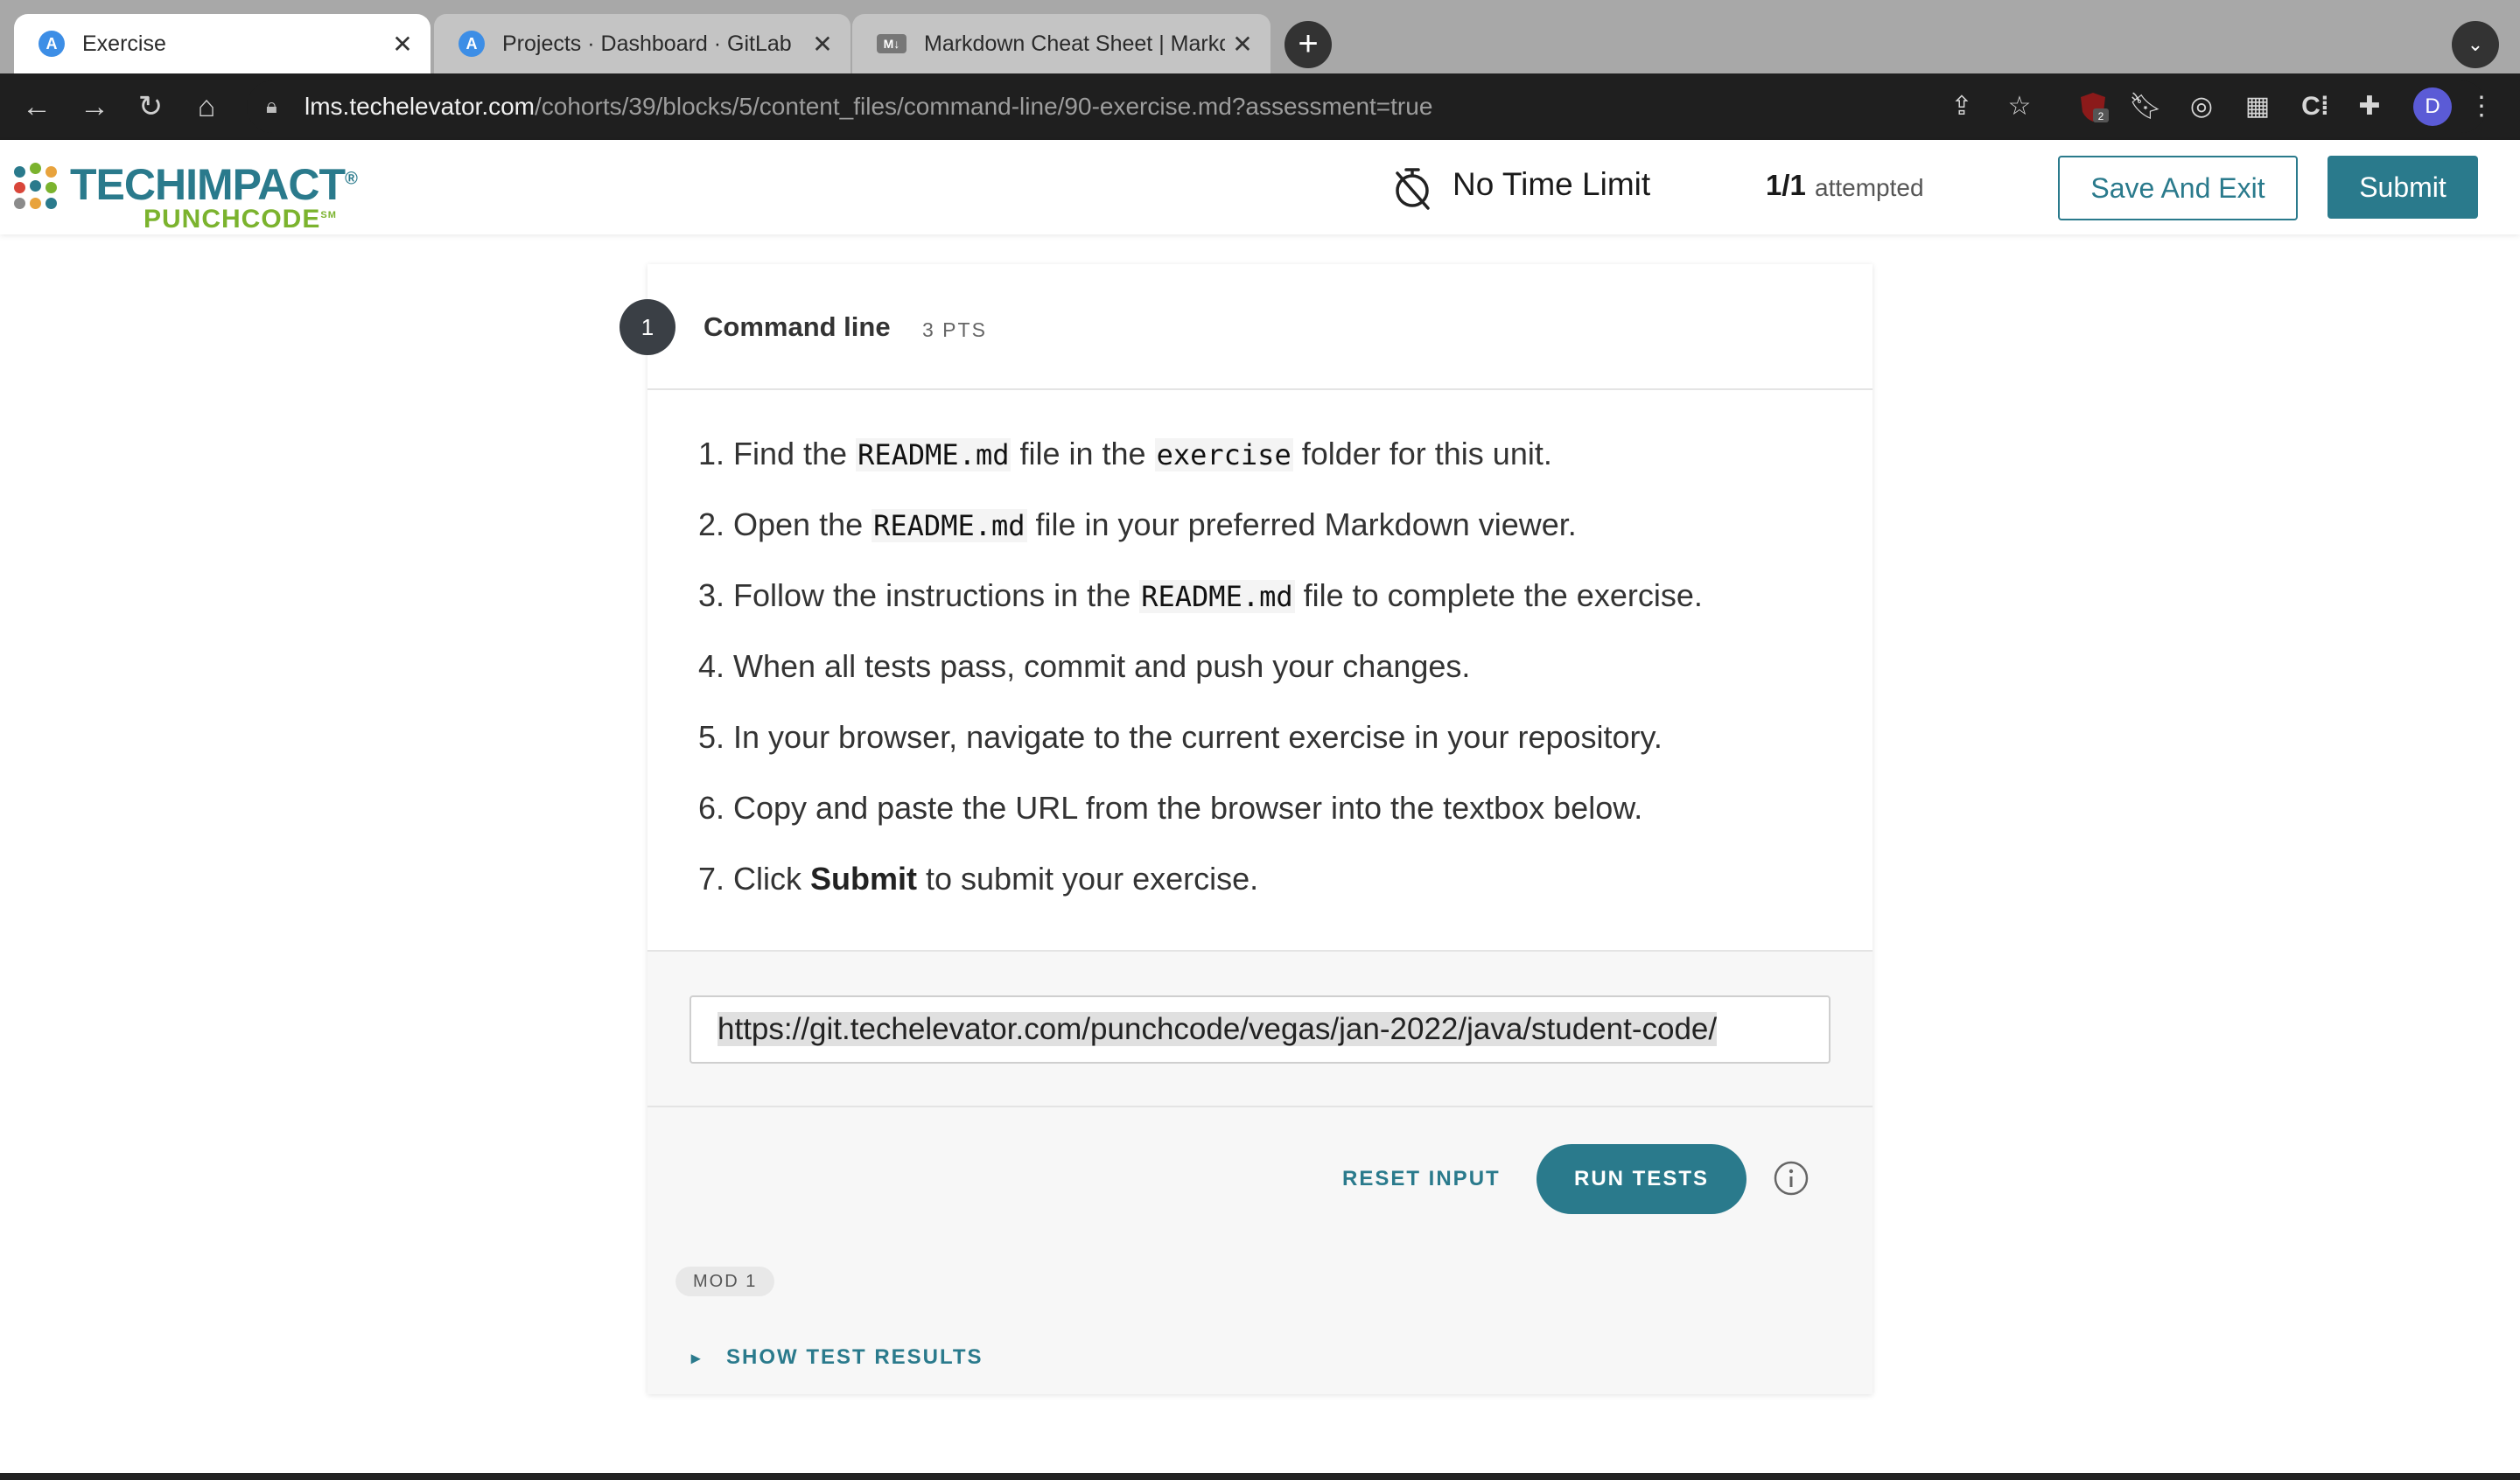  Describe the element at coordinates (855, 1357) in the screenshot. I see `show-test-results-label: SHOW TEST RESULTS` at that location.